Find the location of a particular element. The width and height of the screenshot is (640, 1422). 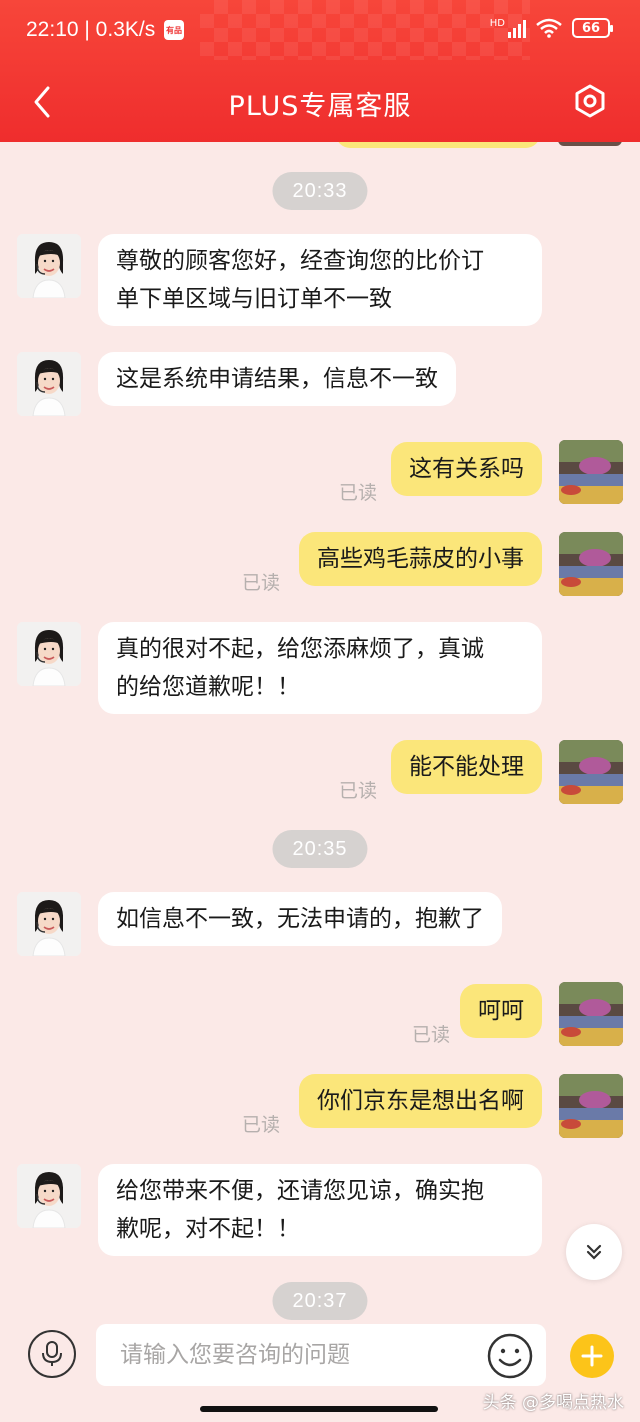

scroll-down-button is located at coordinates (594, 1252).